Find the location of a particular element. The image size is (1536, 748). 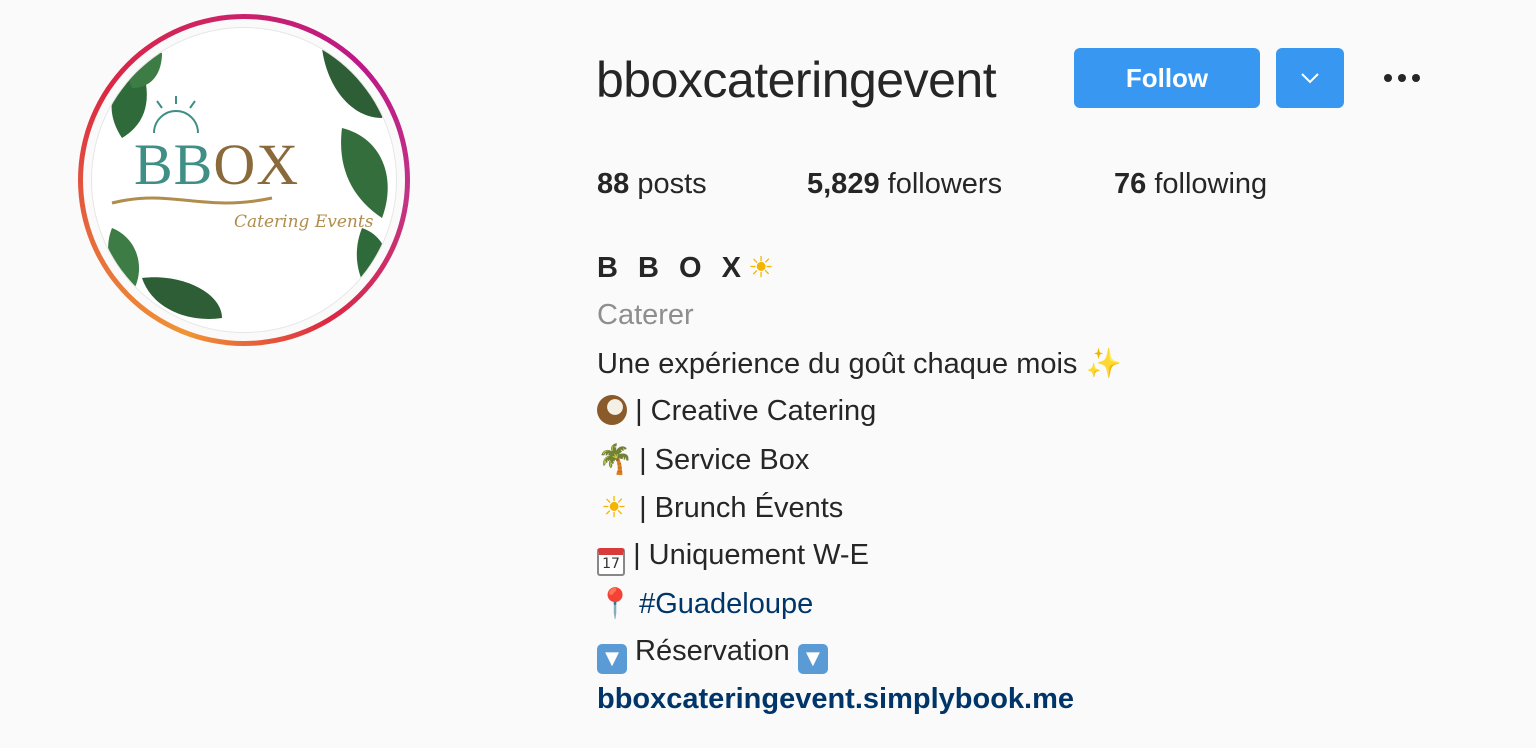

pin-icon: 📍 is located at coordinates (615, 603).